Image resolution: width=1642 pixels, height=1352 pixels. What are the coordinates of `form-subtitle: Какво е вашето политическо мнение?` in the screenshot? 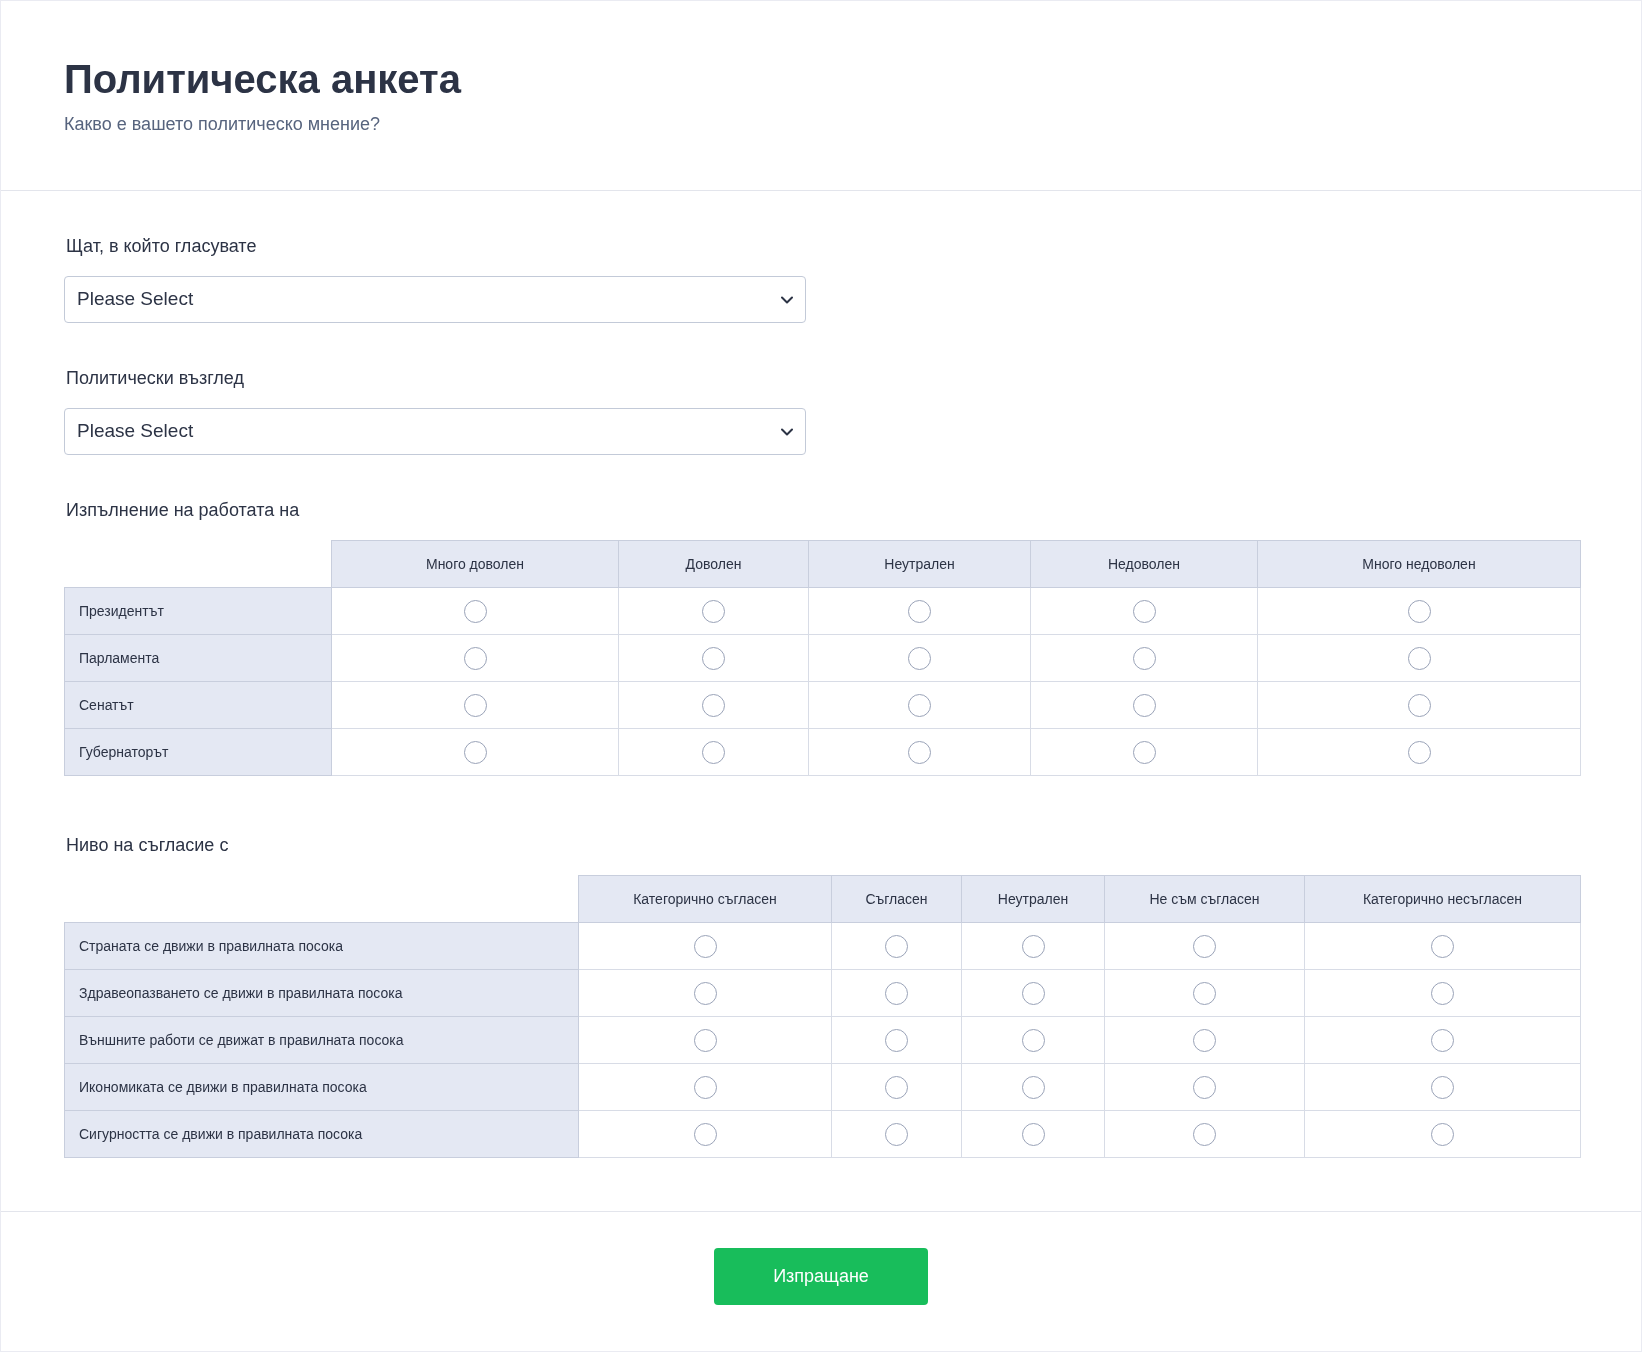 It's located at (223, 124).